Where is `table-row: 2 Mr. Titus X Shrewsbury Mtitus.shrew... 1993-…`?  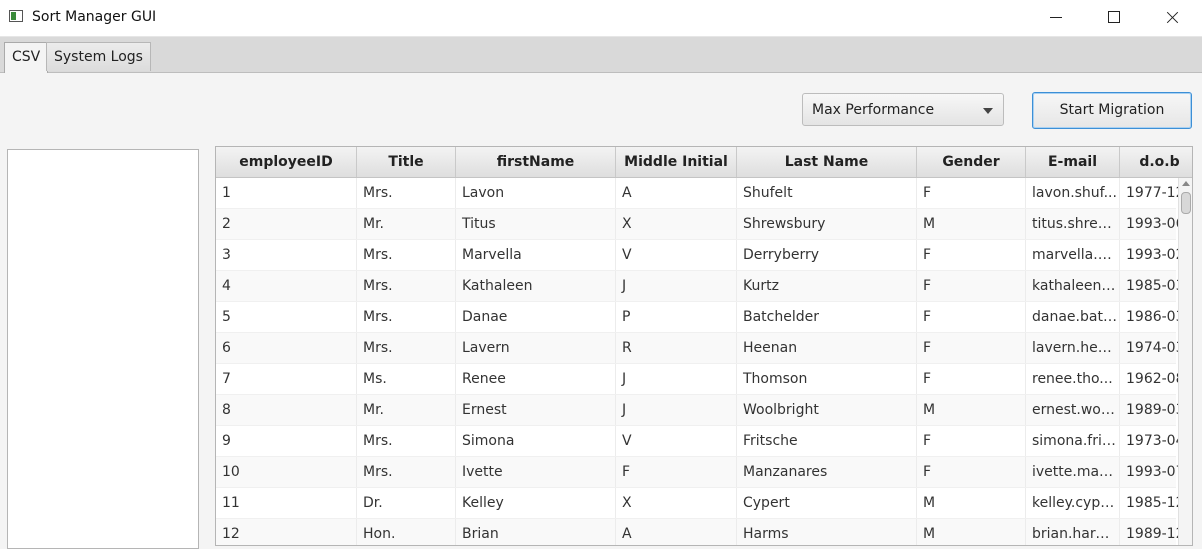 table-row: 2 Mr. Titus X Shrewsbury Mtitus.shrew... 1993-… is located at coordinates (700, 224).